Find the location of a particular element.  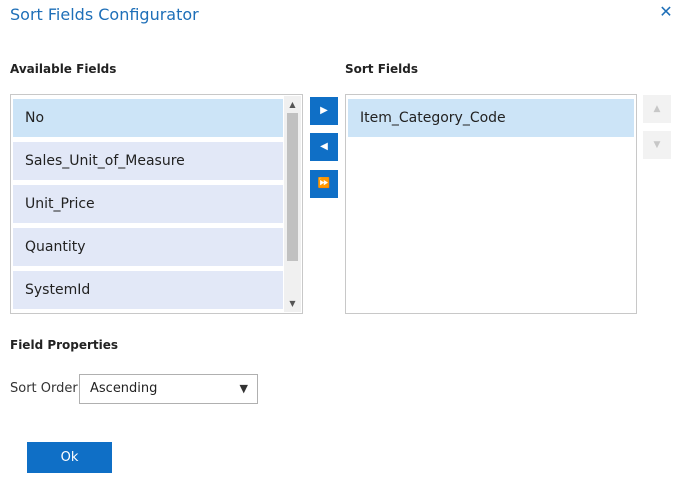

fast-forward-icon: ⏩ is located at coordinates (324, 183).